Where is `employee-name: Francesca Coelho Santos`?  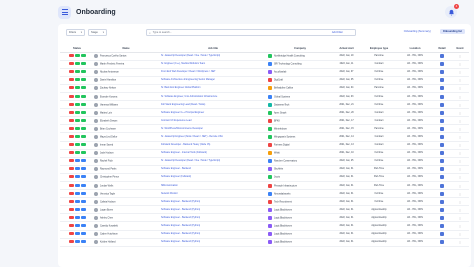
employee-name: Francesca Coelho Santos is located at coordinates (113, 57).